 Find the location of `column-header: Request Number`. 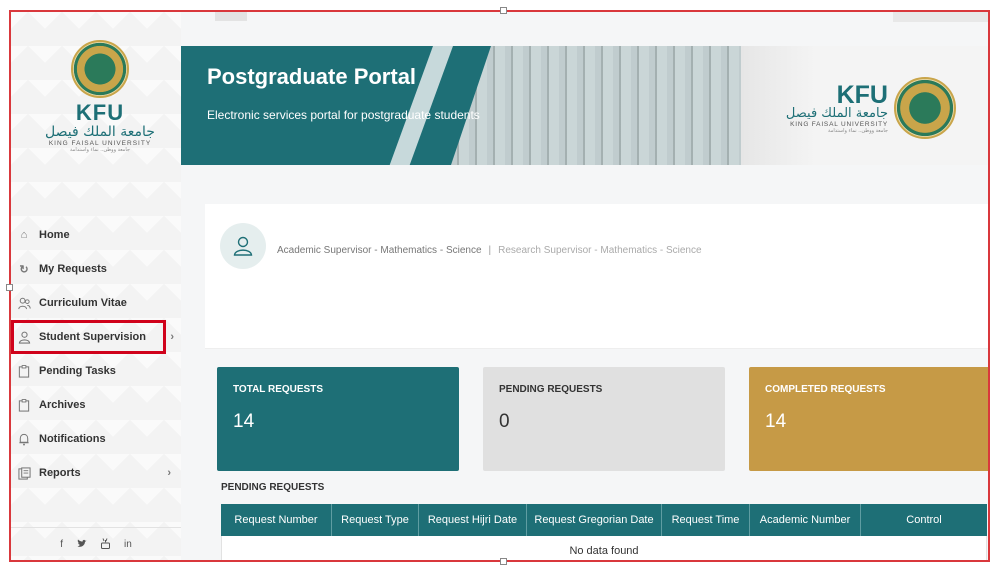

column-header: Request Number is located at coordinates (276, 520).